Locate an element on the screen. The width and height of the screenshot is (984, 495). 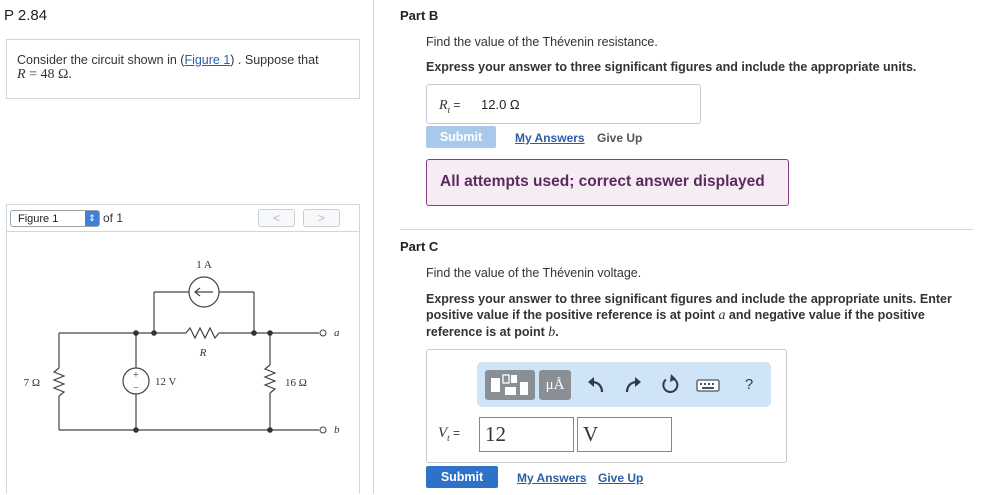
part-c-title: Part C is located at coordinates (419, 246).